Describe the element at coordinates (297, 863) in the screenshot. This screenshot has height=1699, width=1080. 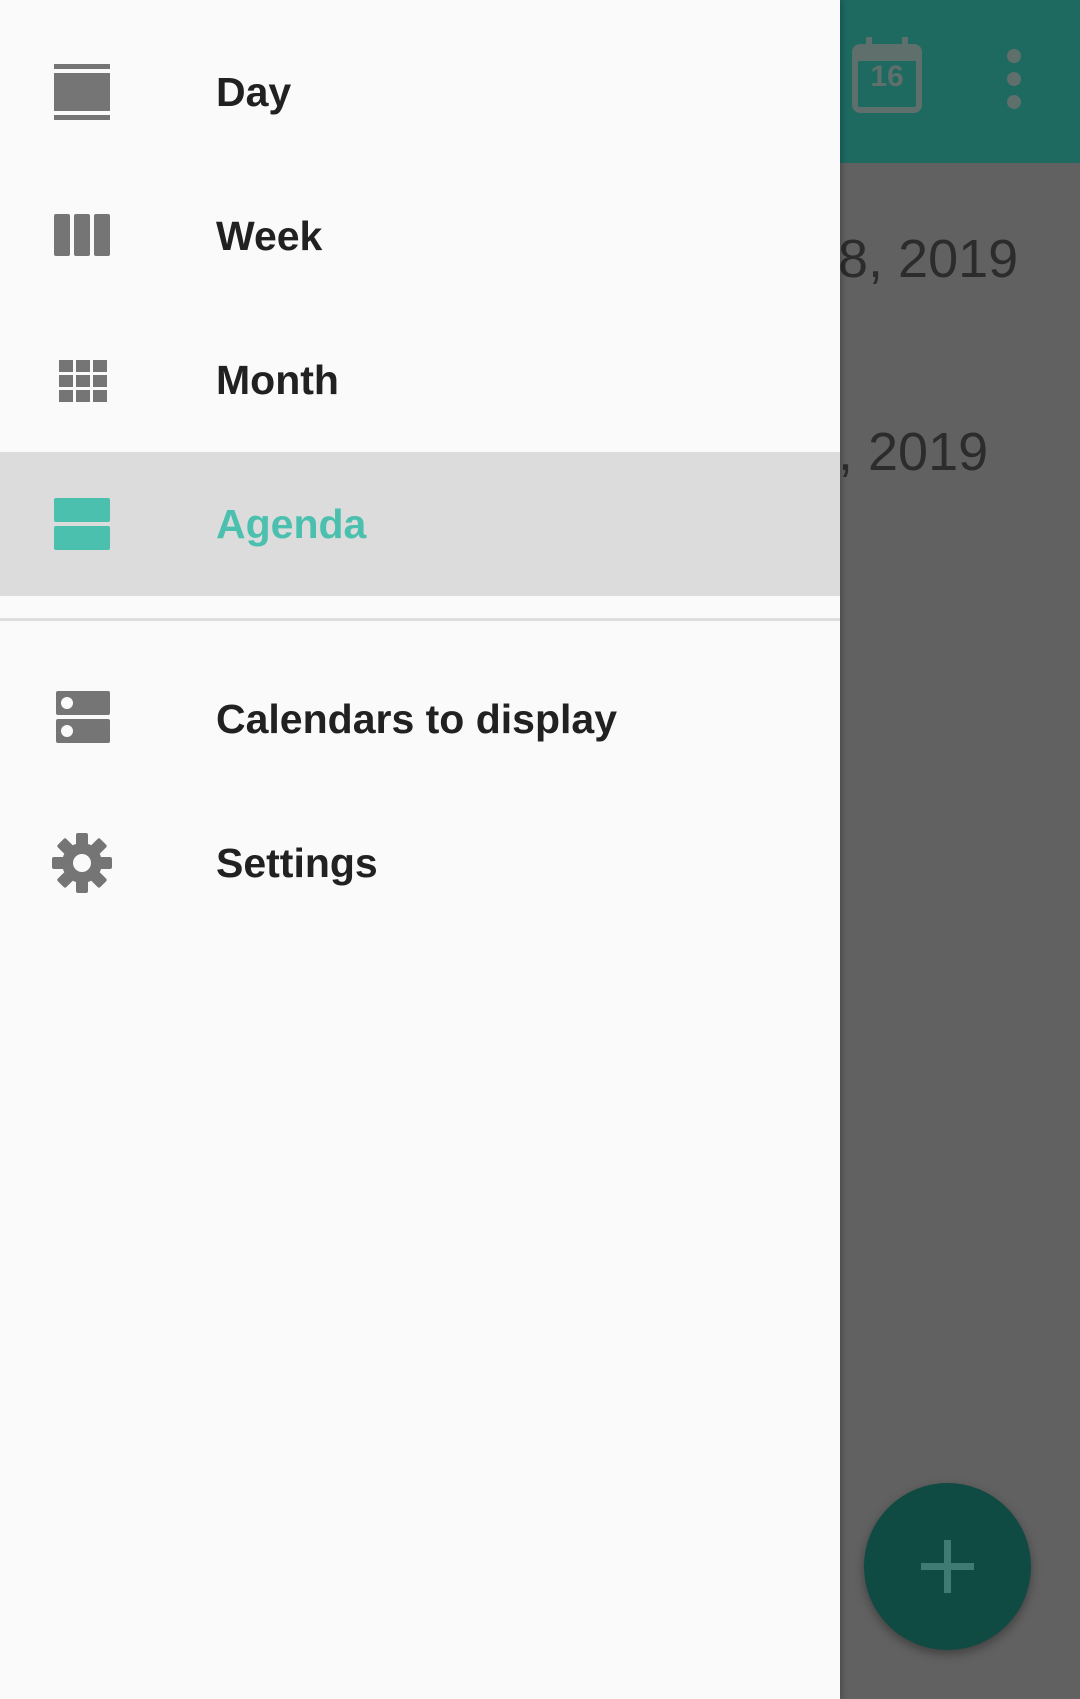
I see `drawer-item-label: Settings` at that location.